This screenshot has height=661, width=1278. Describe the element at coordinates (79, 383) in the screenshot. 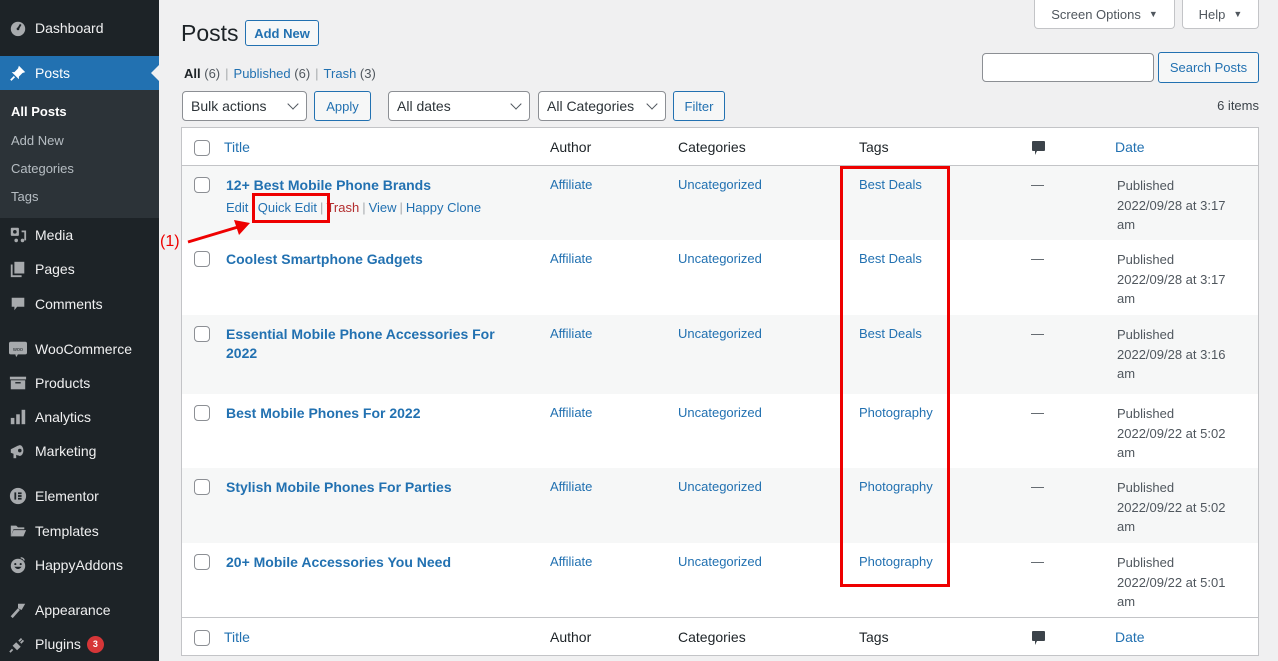

I see `sidebar-item-products: Products` at that location.